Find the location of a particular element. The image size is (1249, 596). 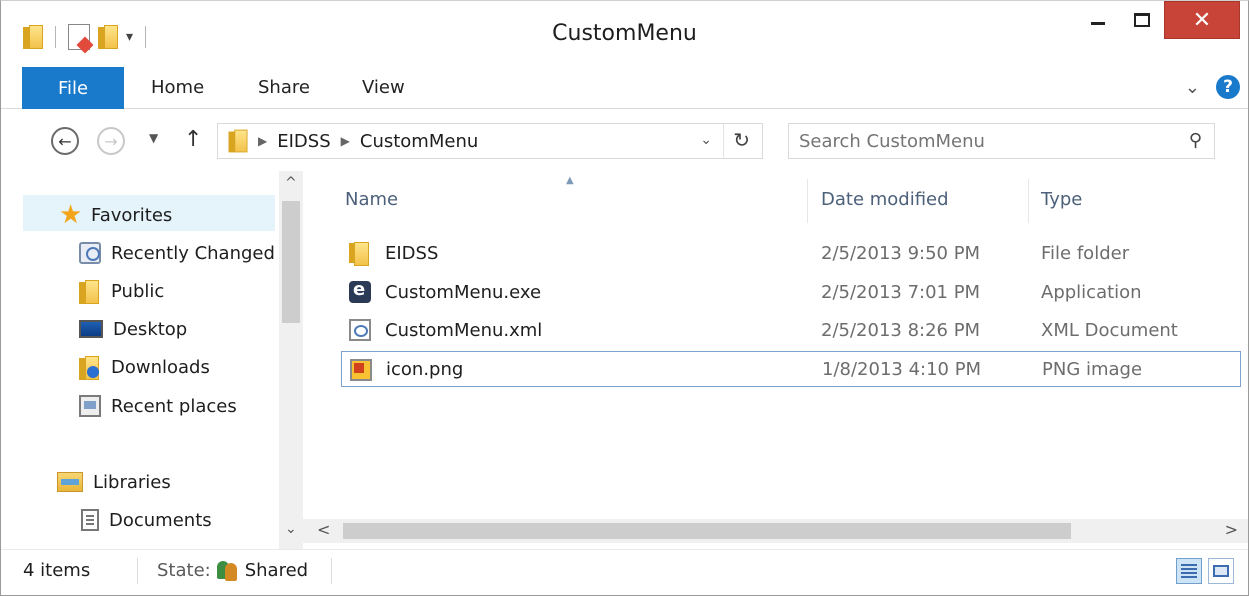

file-name: EIDSS is located at coordinates (412, 253).